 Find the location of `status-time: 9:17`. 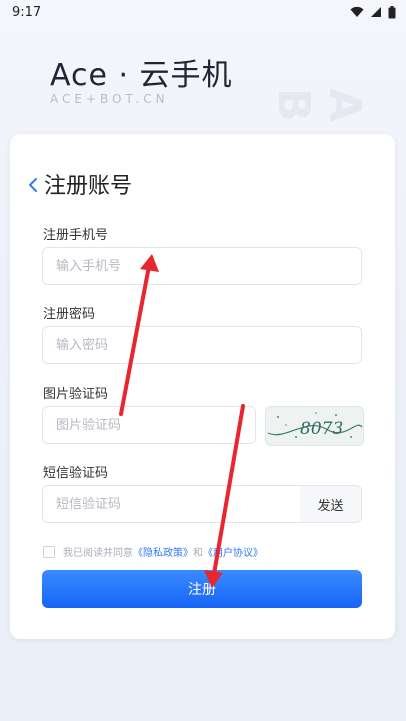

status-time: 9:17 is located at coordinates (27, 12).